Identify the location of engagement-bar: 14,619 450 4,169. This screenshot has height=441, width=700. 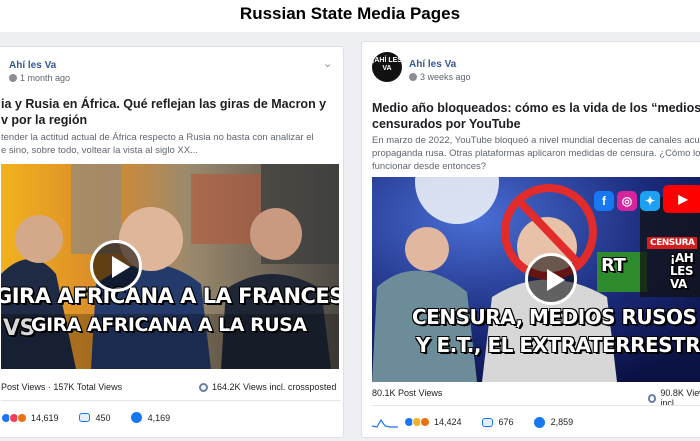
(85, 417).